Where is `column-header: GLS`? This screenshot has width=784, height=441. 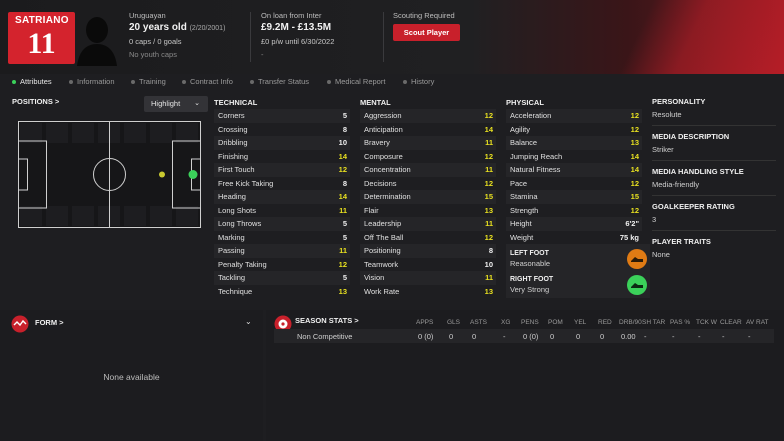
column-header: GLS is located at coordinates (453, 322).